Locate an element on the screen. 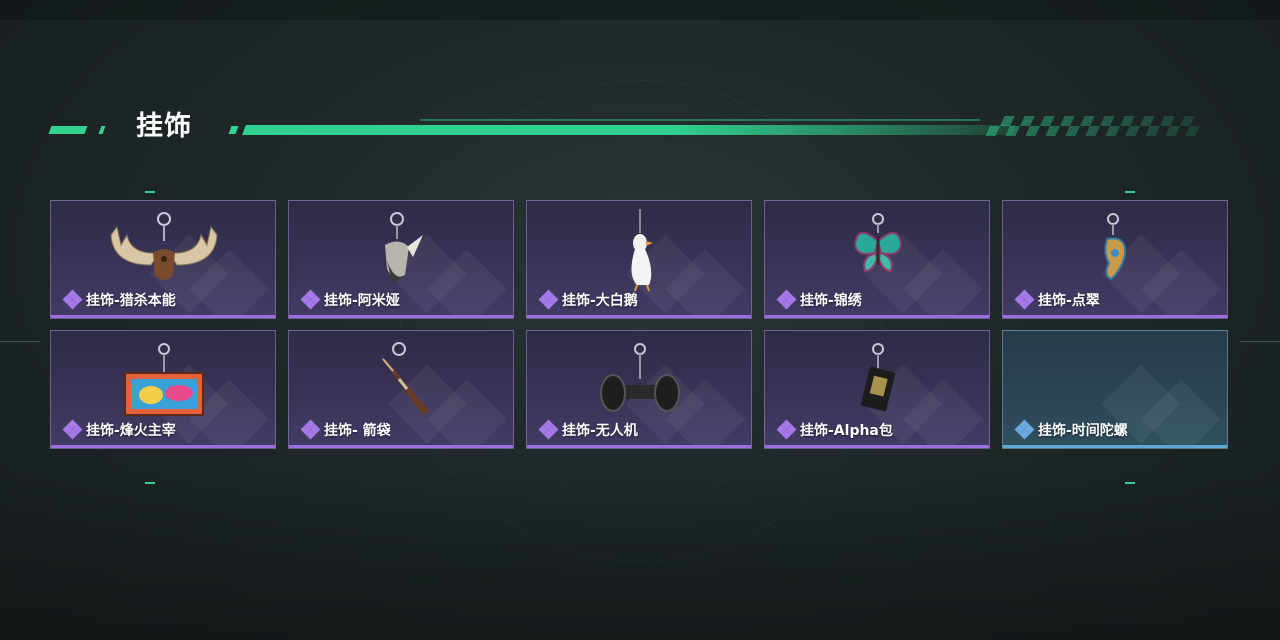 This screenshot has height=640, width=1280. white-goose-charm-icon is located at coordinates (642, 250).